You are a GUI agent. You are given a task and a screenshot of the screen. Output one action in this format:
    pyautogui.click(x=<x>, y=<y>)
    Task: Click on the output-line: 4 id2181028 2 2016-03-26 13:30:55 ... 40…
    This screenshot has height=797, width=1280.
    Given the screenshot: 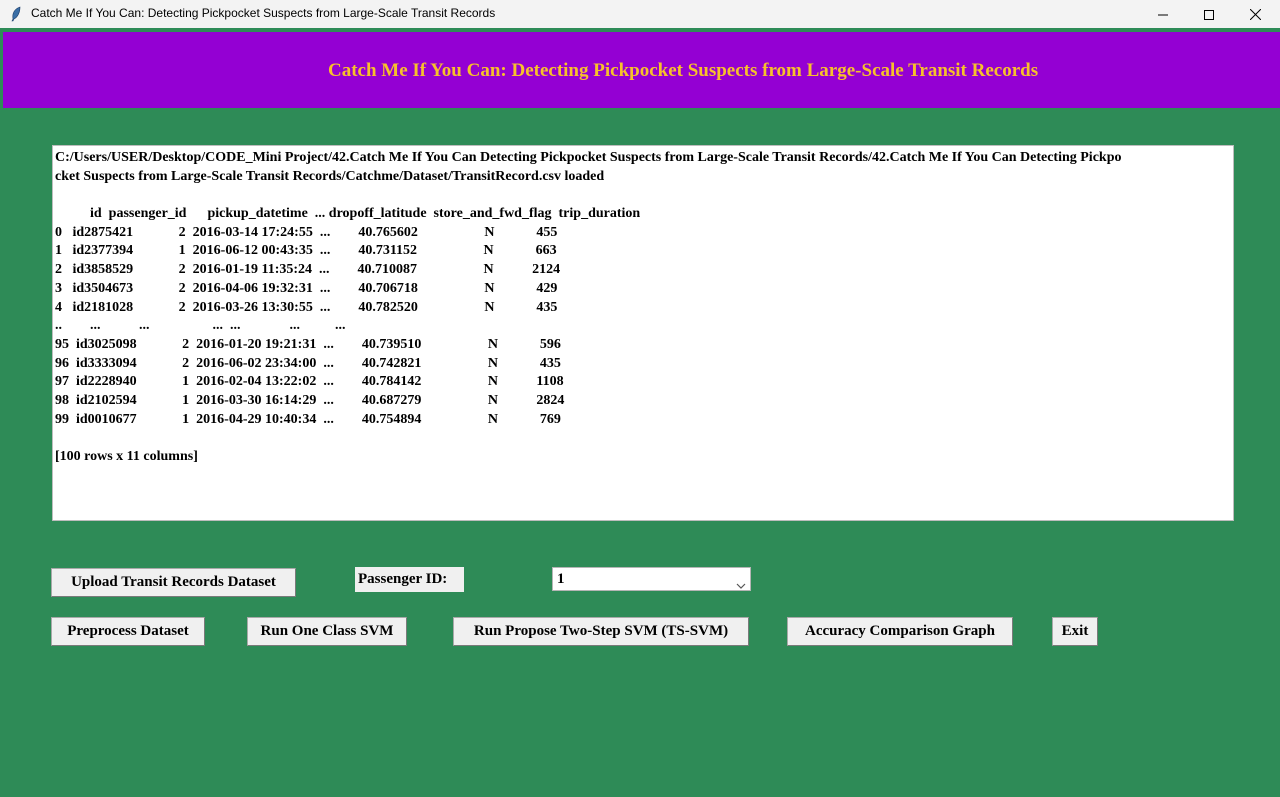 What is the action you would take?
    pyautogui.click(x=306, y=307)
    